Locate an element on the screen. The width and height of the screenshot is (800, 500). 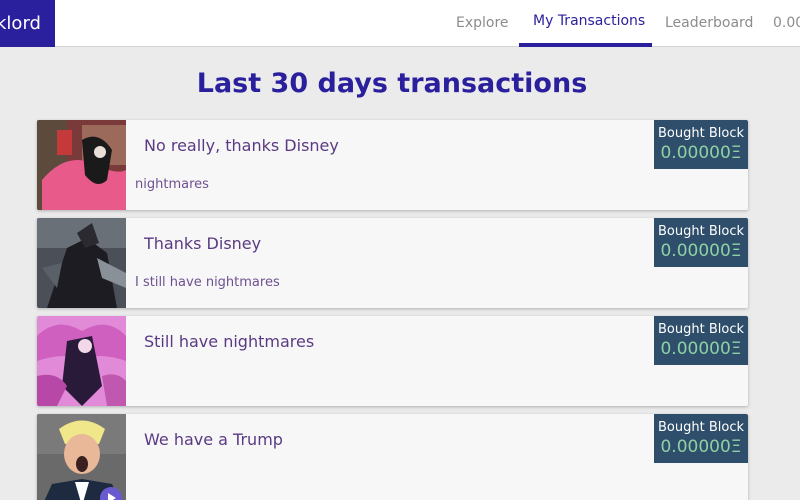
page-title: Last 30 days transactions is located at coordinates (392, 83).